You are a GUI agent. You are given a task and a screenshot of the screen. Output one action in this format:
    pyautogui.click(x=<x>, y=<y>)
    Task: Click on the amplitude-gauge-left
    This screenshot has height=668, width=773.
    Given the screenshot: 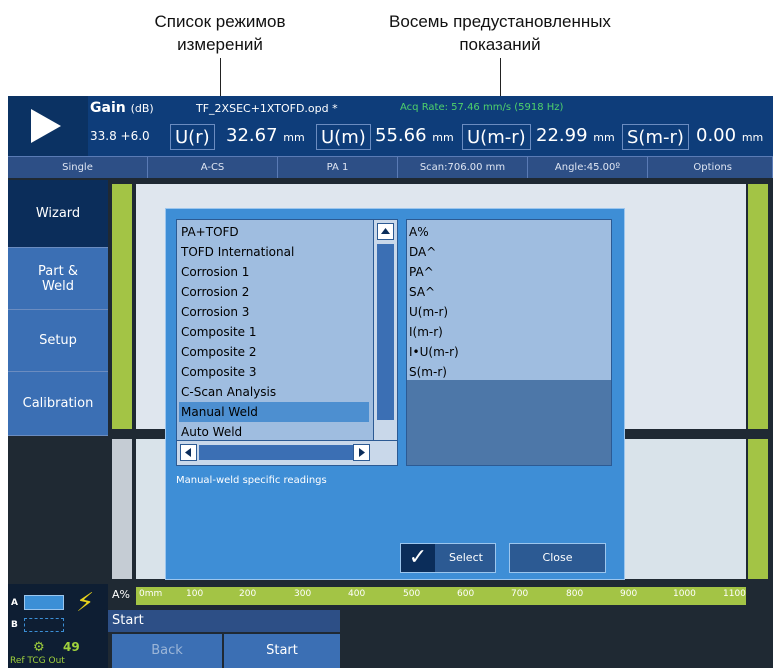 What is the action you would take?
    pyautogui.click(x=122, y=306)
    